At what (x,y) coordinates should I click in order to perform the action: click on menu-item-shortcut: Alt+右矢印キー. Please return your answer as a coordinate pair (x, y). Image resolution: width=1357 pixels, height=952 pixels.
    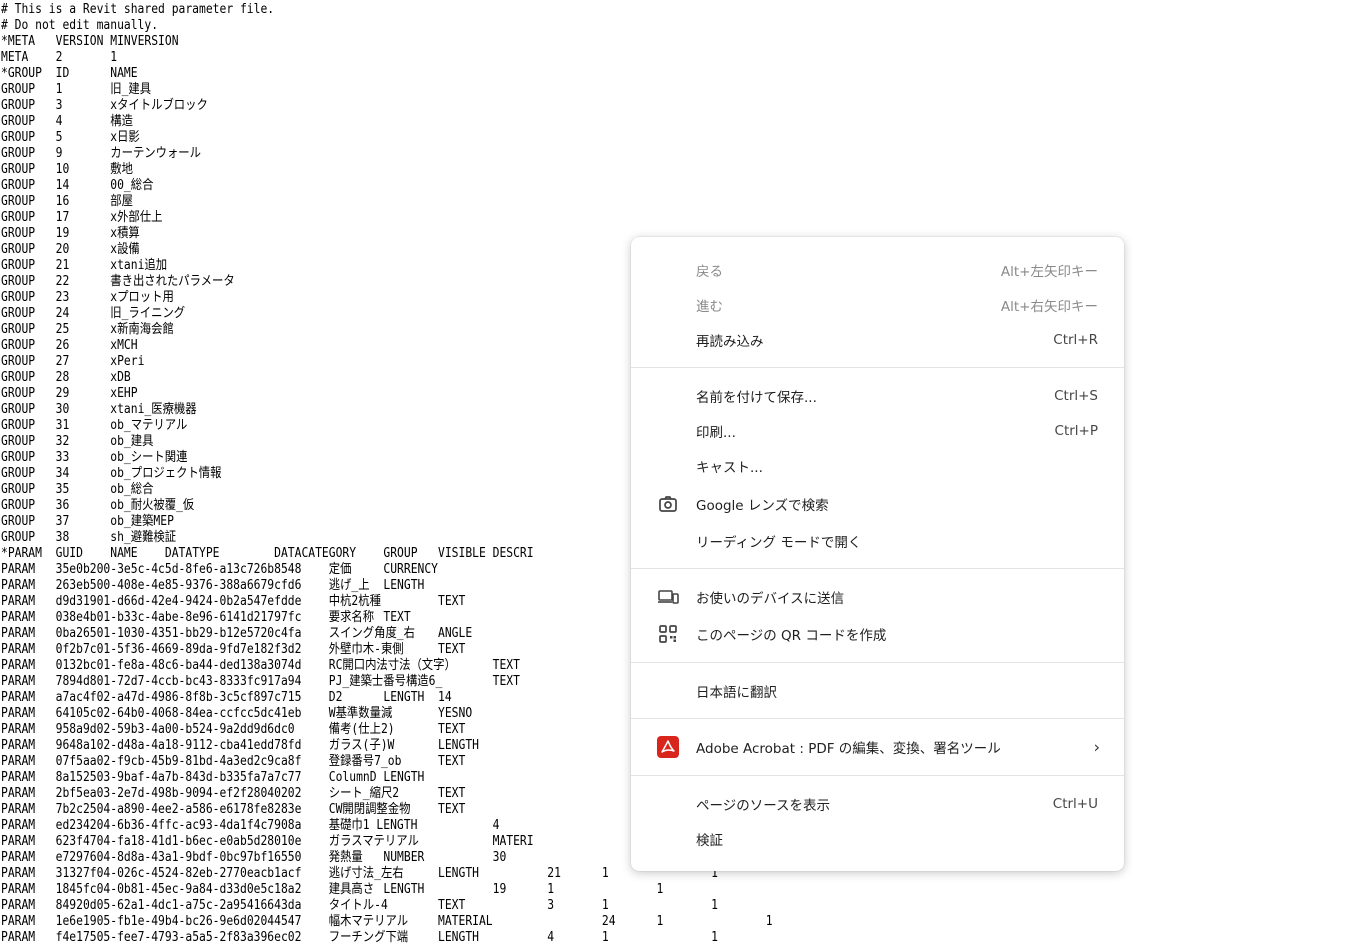
    Looking at the image, I should click on (1049, 307).